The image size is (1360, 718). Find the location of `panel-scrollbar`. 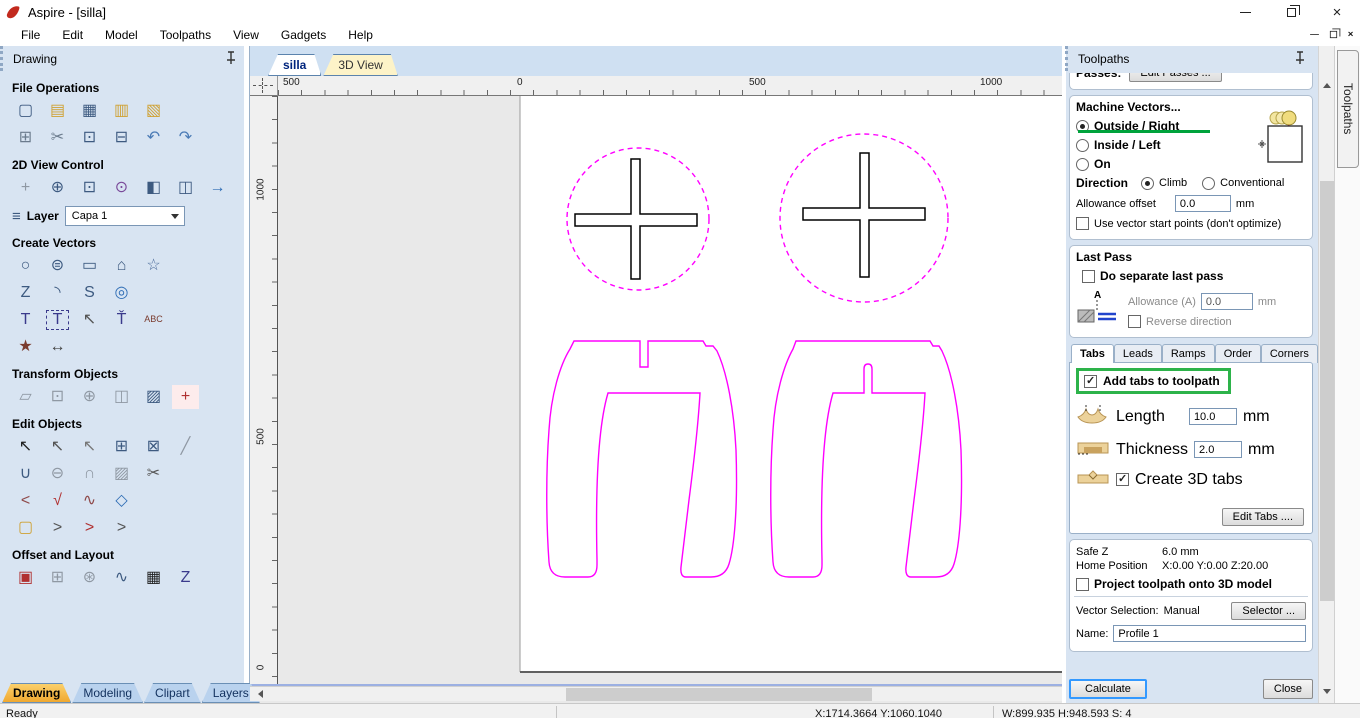

panel-scrollbar is located at coordinates (1326, 374).